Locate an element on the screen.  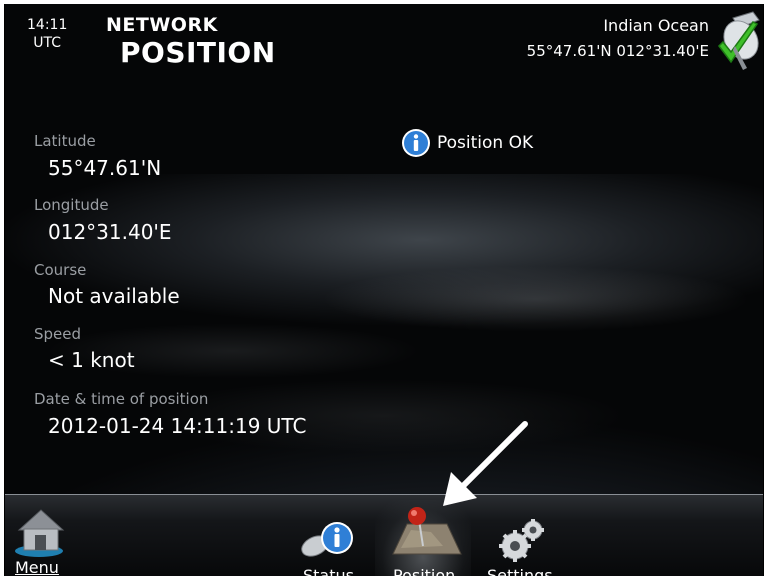
nav-settings-button: Settings is located at coordinates (521, 546).